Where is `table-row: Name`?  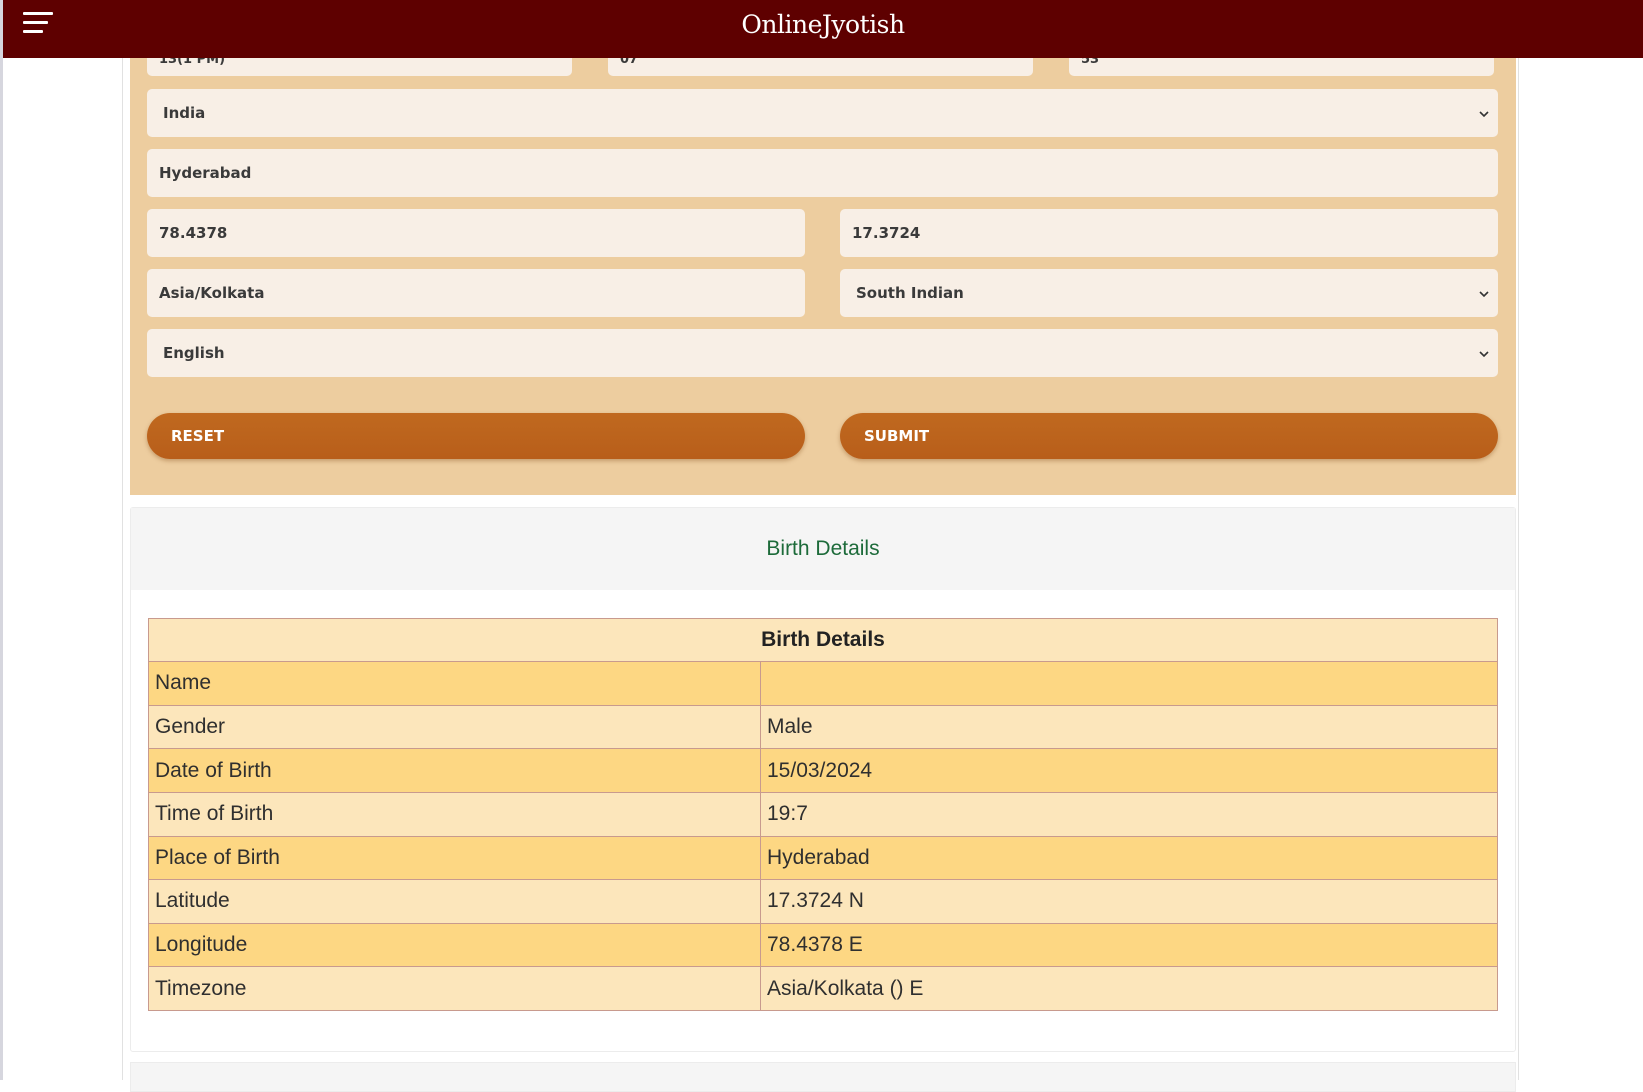
table-row: Name is located at coordinates (823, 683).